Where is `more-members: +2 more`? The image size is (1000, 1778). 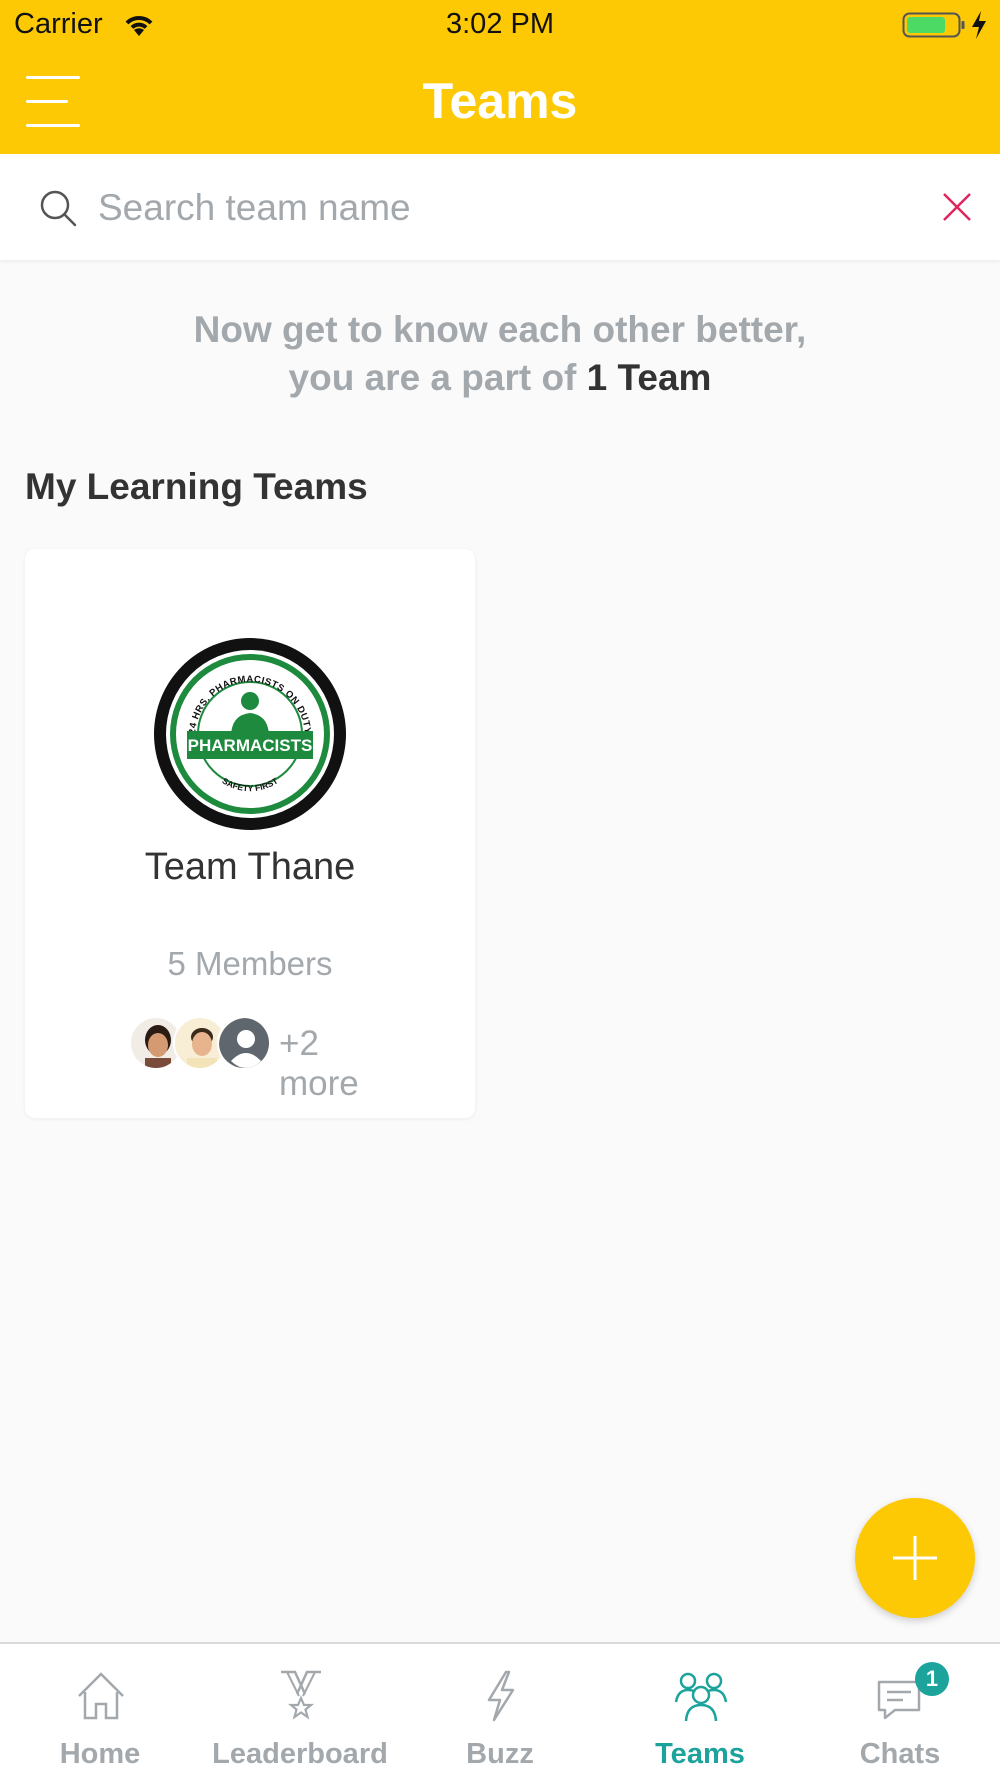 more-members: +2 more is located at coordinates (319, 1063).